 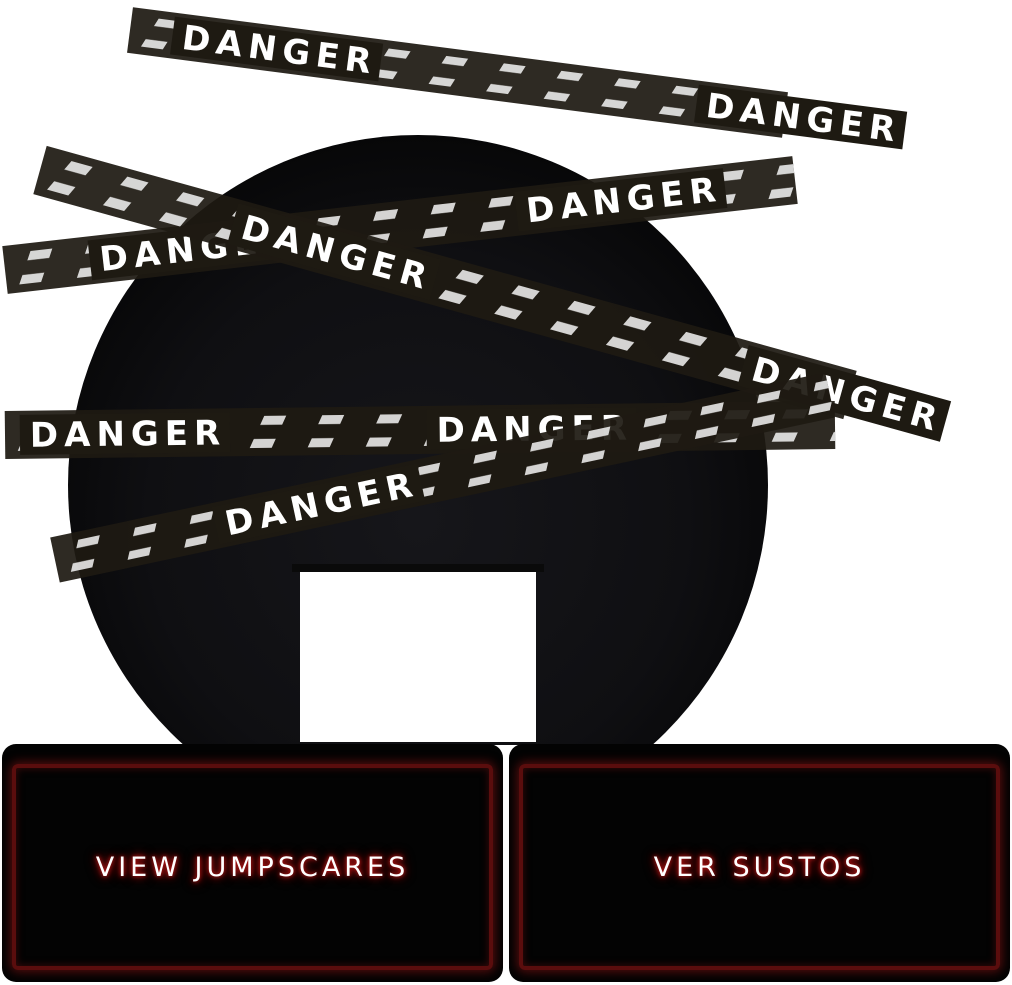 I want to click on ver-sustos-label: VER SUSTOS, so click(x=759, y=867).